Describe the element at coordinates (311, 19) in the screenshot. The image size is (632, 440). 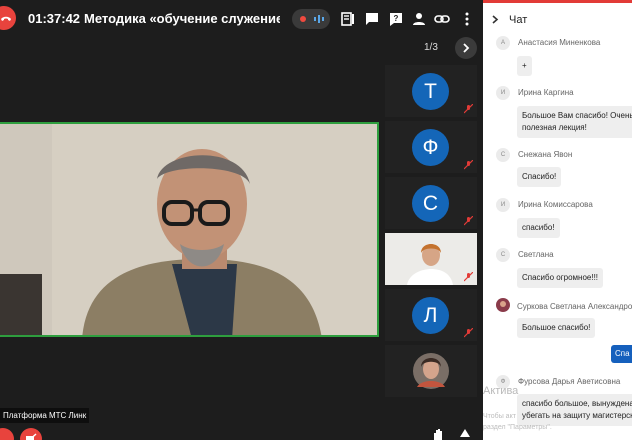
I see `recording-indicator` at that location.